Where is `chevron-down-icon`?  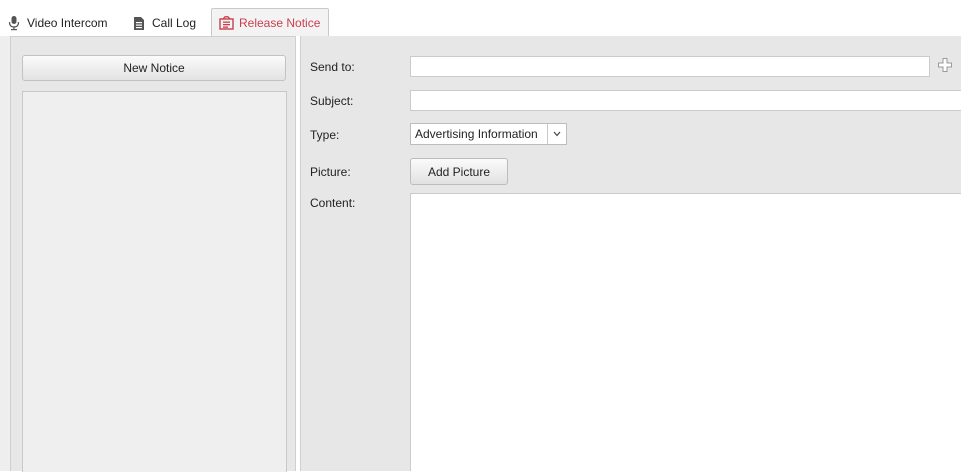 chevron-down-icon is located at coordinates (556, 134).